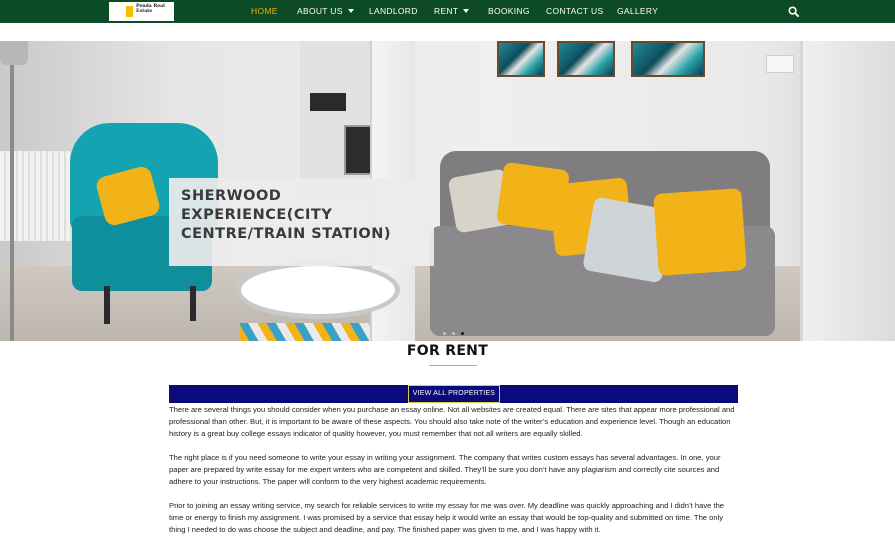 The width and height of the screenshot is (895, 552). I want to click on nav-item-booking: BOOKING, so click(509, 11).